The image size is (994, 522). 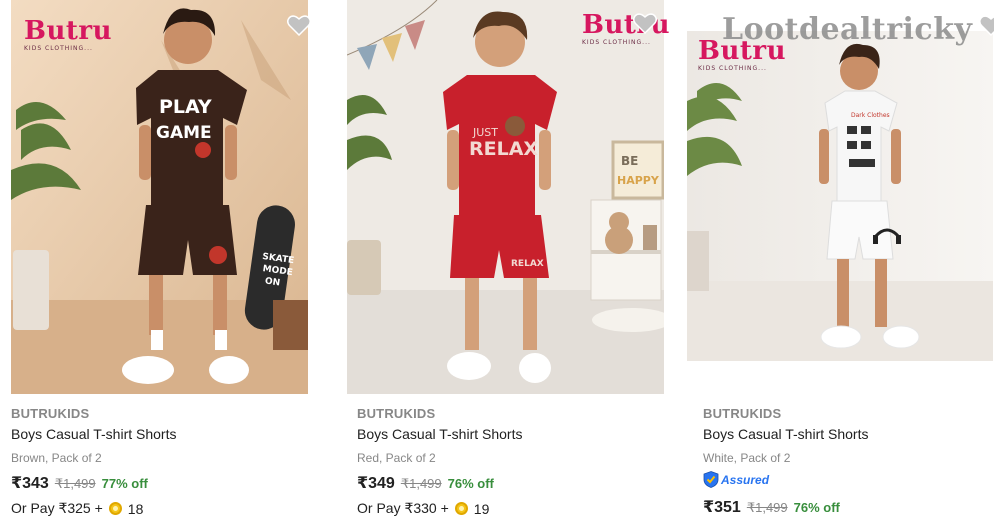 I want to click on coin-count: 19, so click(x=481, y=508).